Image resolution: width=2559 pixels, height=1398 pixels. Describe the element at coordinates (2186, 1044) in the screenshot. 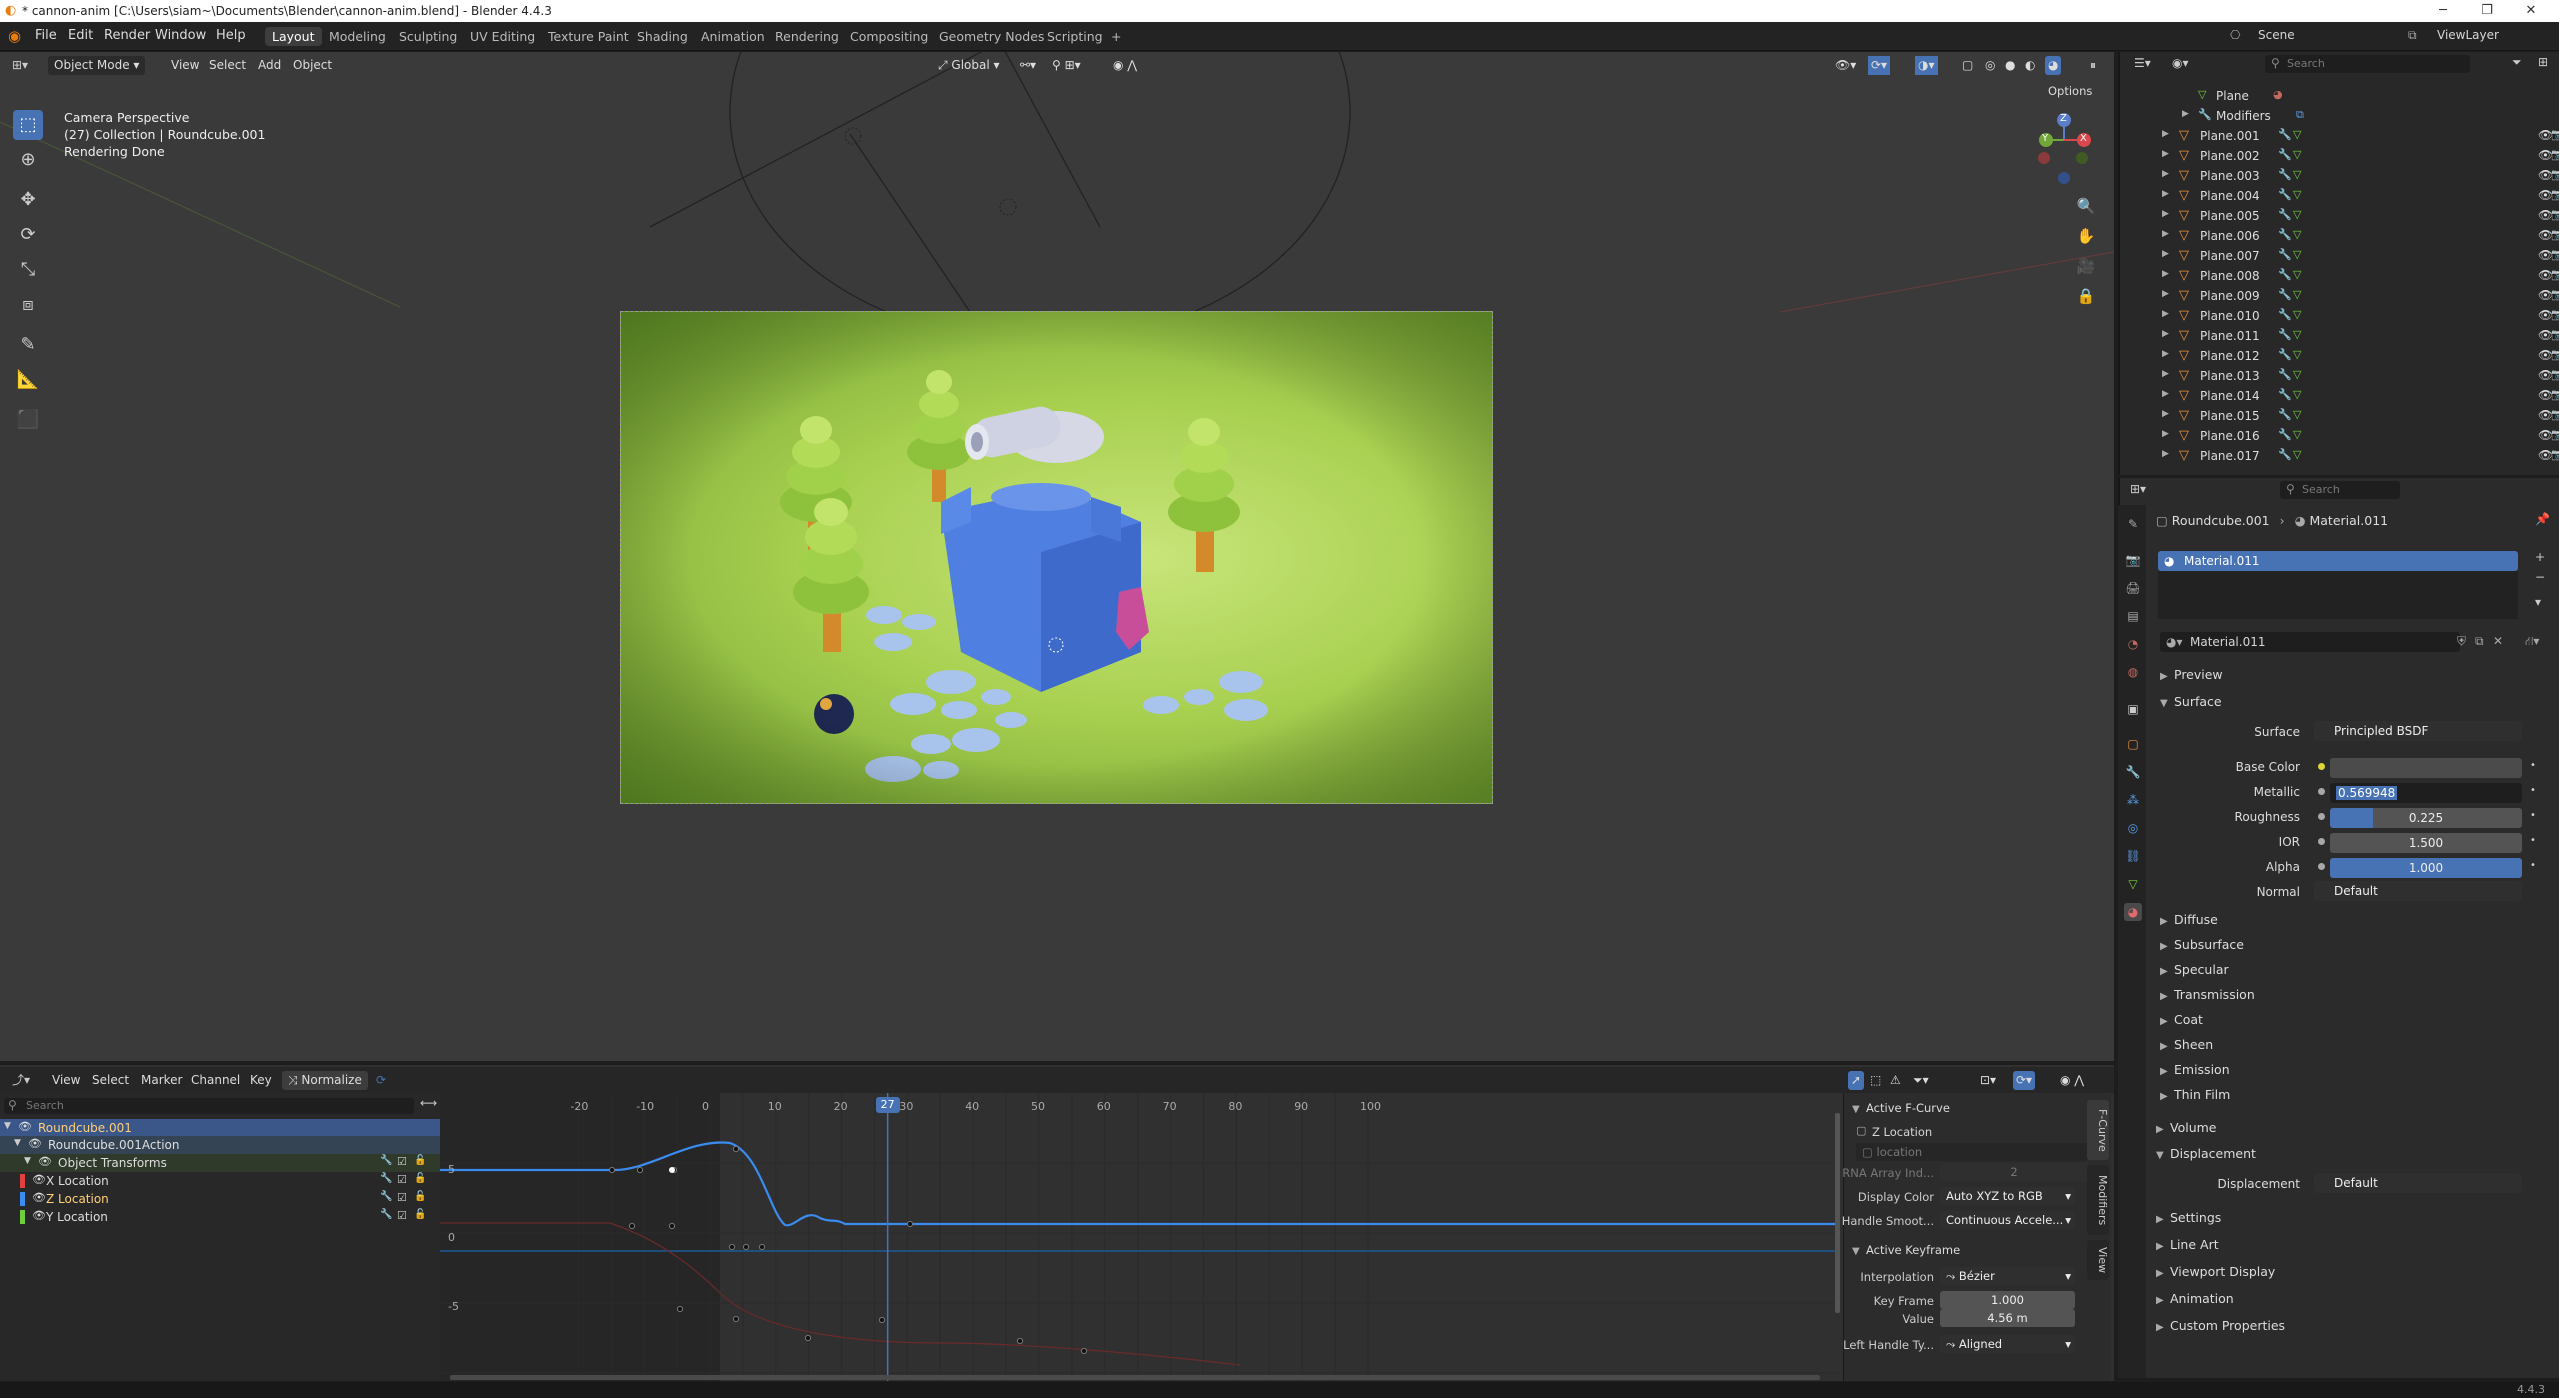

I see `section-sheen: ▶ Sheen` at that location.